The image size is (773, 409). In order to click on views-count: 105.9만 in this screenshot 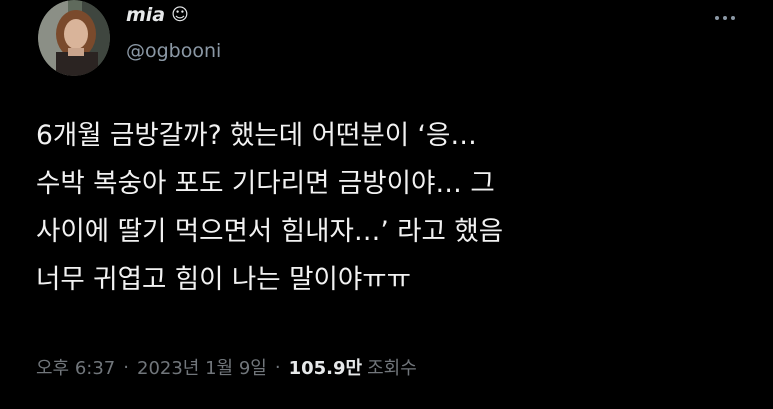, I will do `click(326, 367)`.